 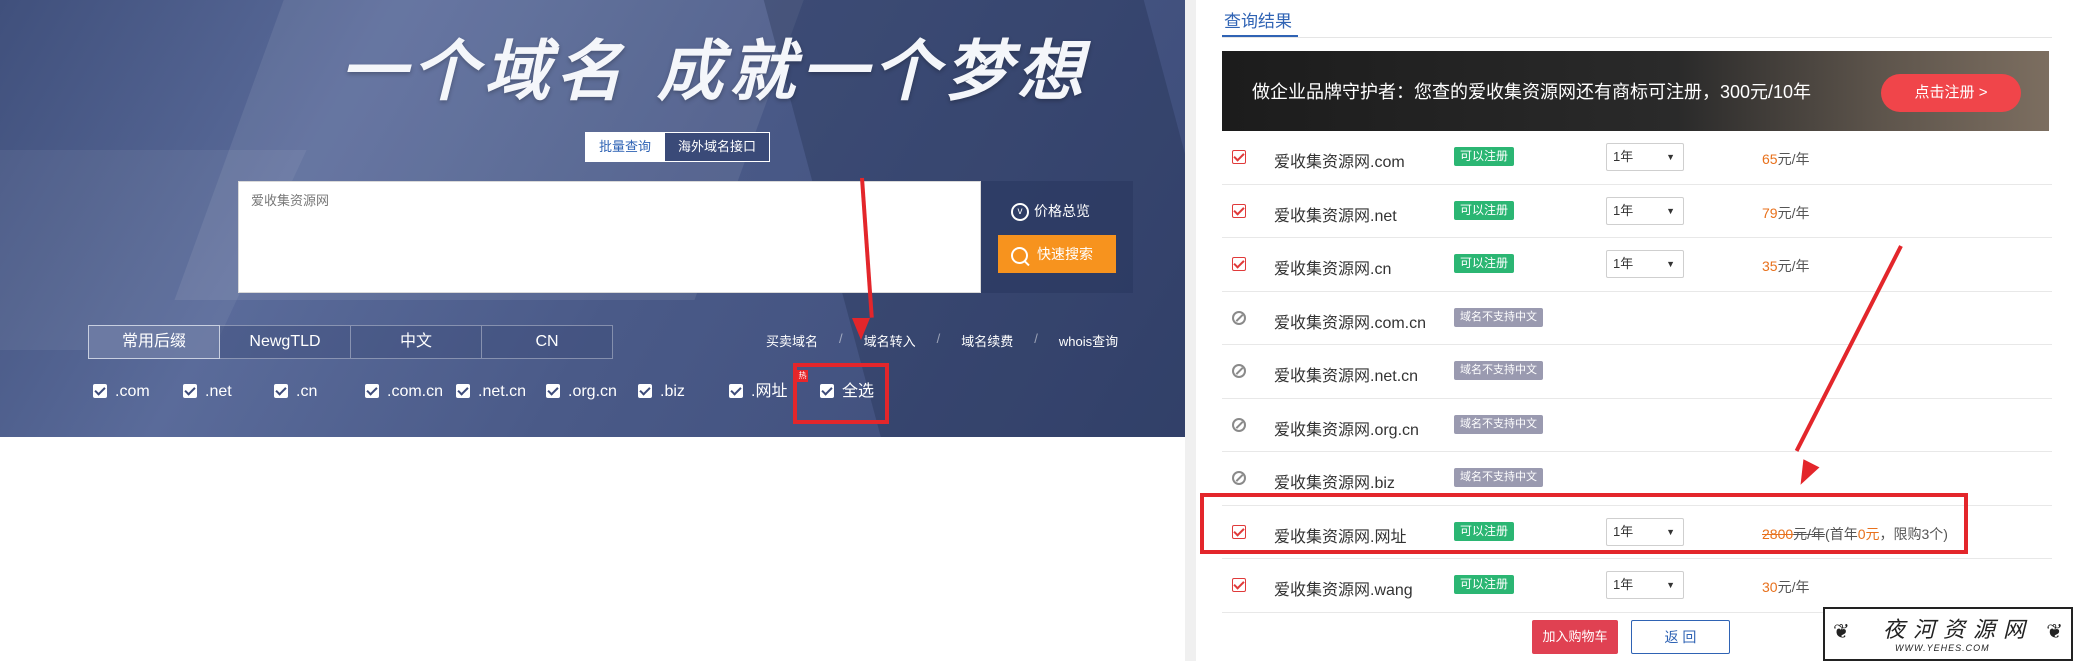 What do you see at coordinates (1575, 637) in the screenshot?
I see `add-to-cart-button: 加入购物车` at bounding box center [1575, 637].